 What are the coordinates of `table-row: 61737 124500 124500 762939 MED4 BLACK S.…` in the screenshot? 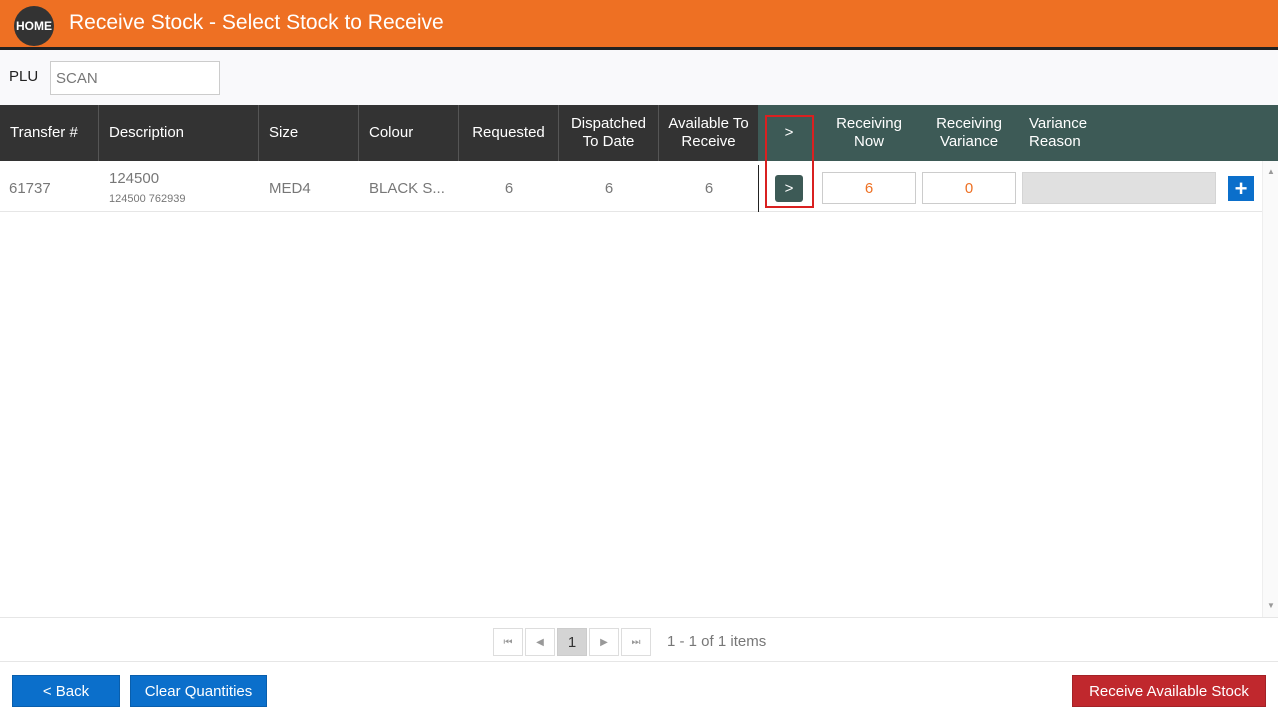 It's located at (631, 188).